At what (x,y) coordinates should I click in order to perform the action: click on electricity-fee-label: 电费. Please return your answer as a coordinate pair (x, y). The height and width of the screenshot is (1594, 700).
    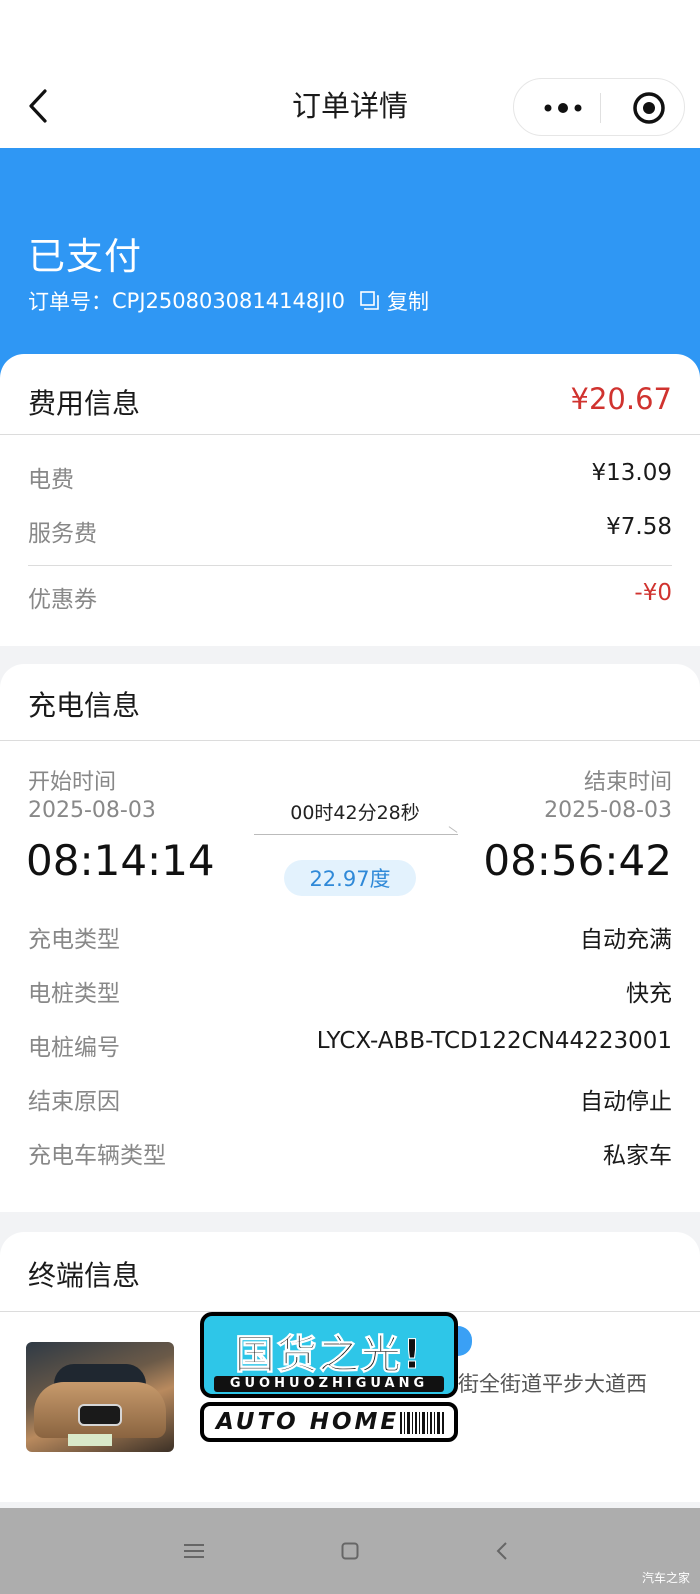
    Looking at the image, I should click on (51, 480).